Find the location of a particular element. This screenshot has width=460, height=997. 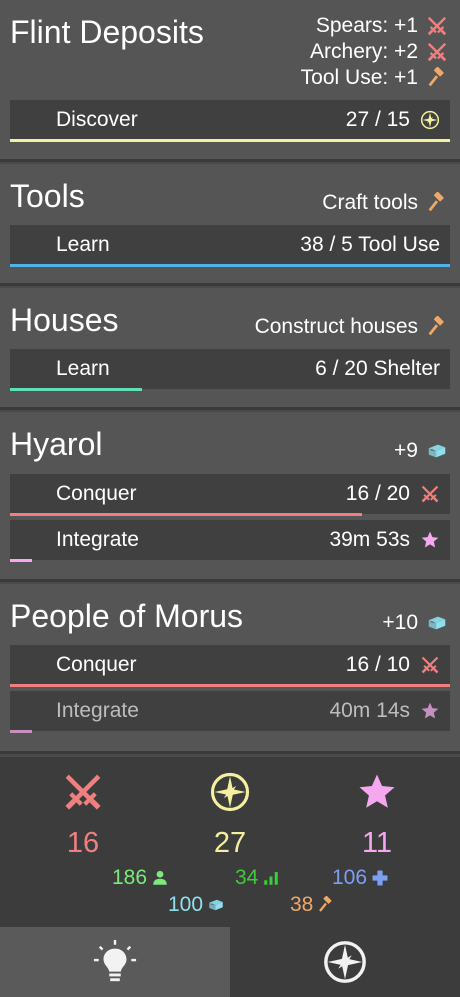

bar-chart-icon is located at coordinates (271, 878).